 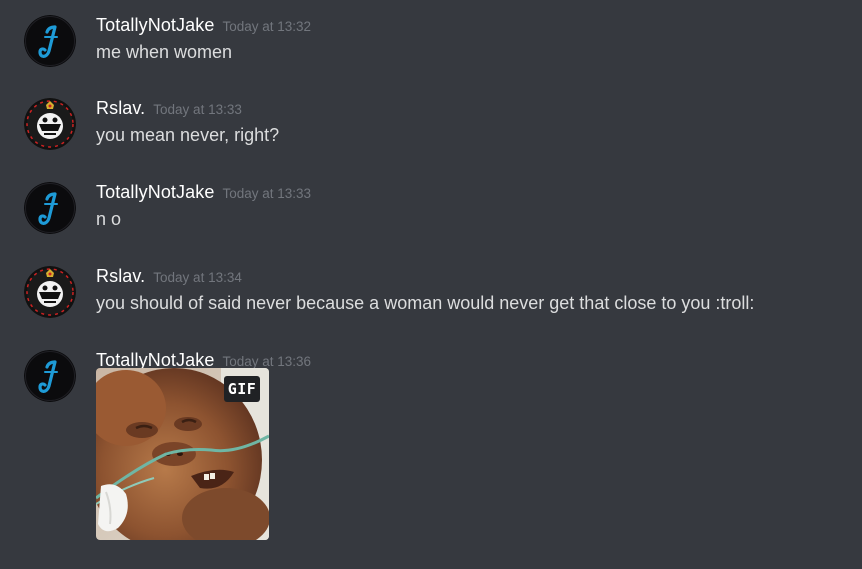 I want to click on message-content: n o, so click(x=109, y=219).